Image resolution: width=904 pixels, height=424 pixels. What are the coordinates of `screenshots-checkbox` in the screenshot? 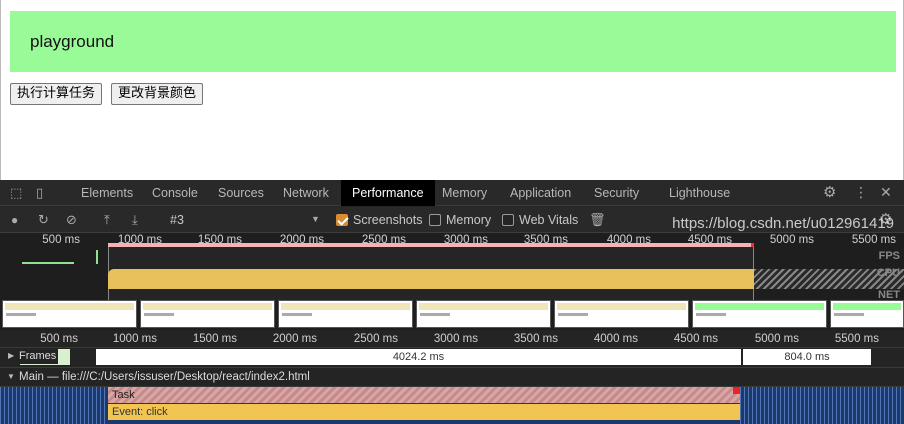 It's located at (342, 220).